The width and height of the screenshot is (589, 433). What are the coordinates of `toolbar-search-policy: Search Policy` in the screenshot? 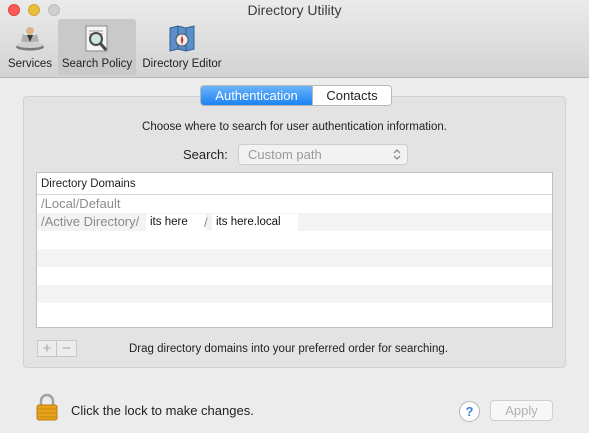 It's located at (97, 47).